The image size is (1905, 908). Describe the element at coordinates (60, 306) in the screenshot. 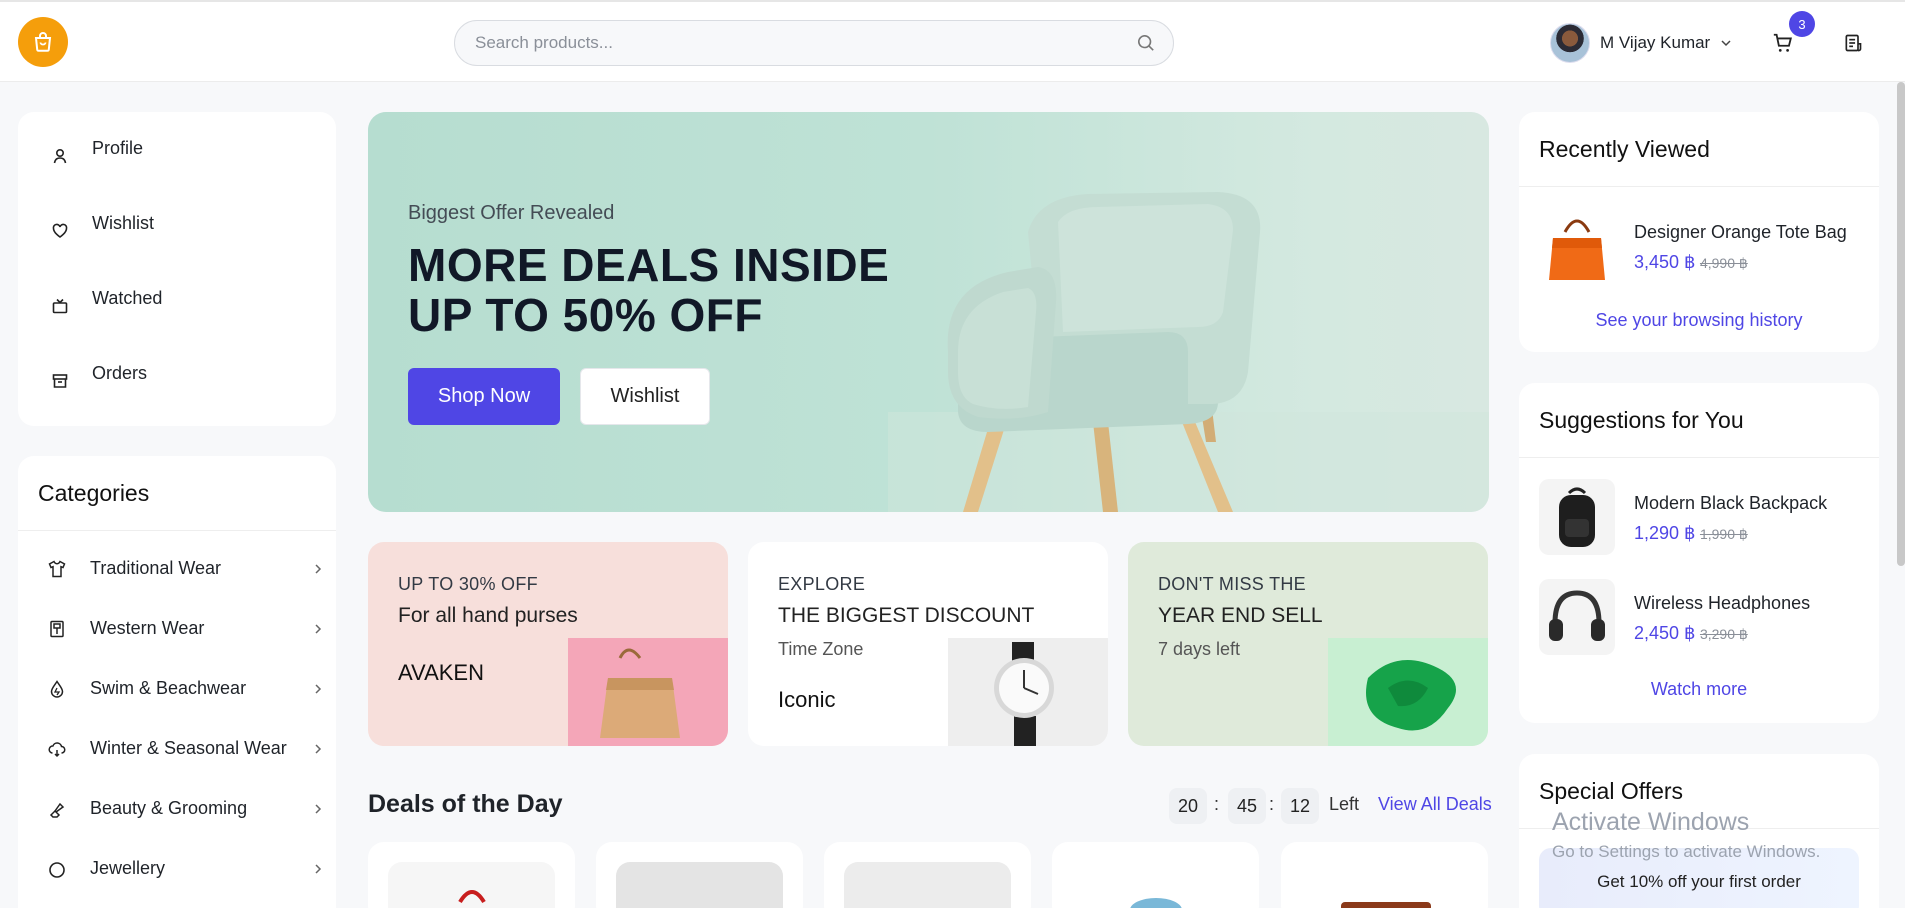

I see `tv-icon` at that location.